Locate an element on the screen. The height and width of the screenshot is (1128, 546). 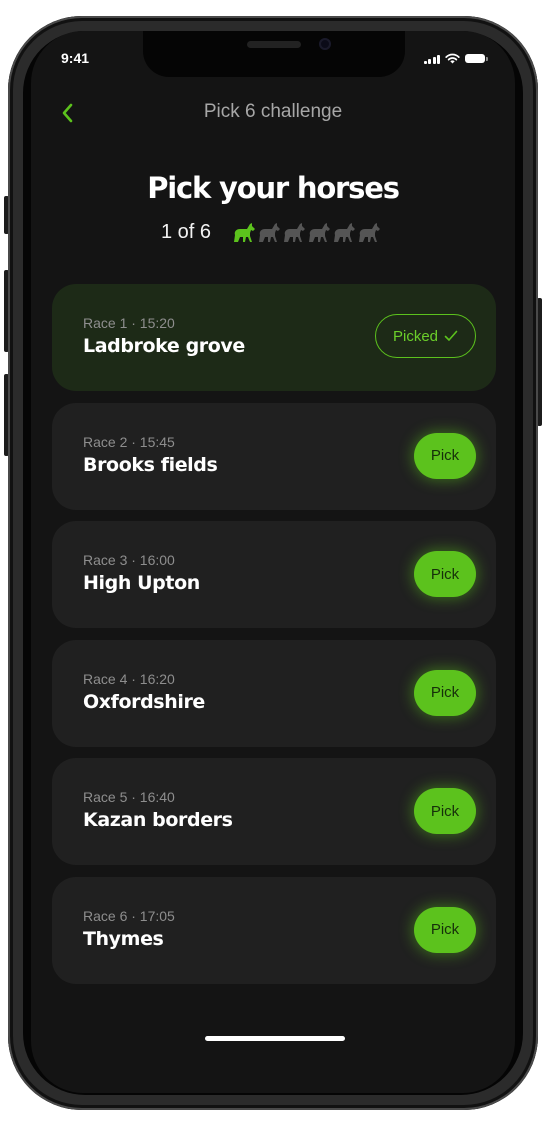
race-meta: Race 1 · 15:20 is located at coordinates (129, 323).